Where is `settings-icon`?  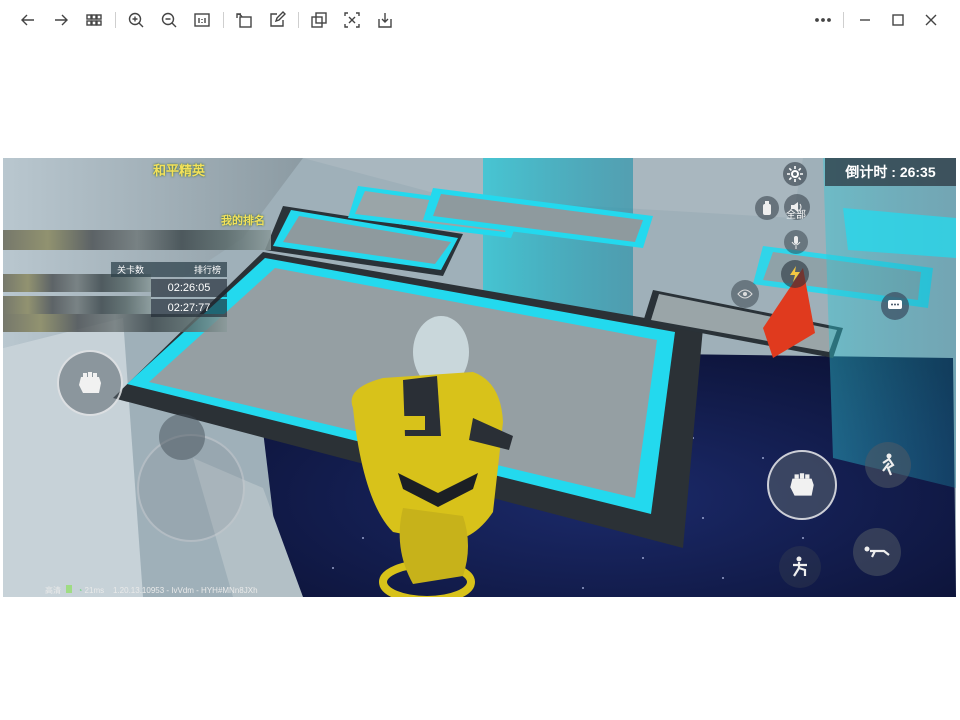
settings-icon is located at coordinates (795, 174).